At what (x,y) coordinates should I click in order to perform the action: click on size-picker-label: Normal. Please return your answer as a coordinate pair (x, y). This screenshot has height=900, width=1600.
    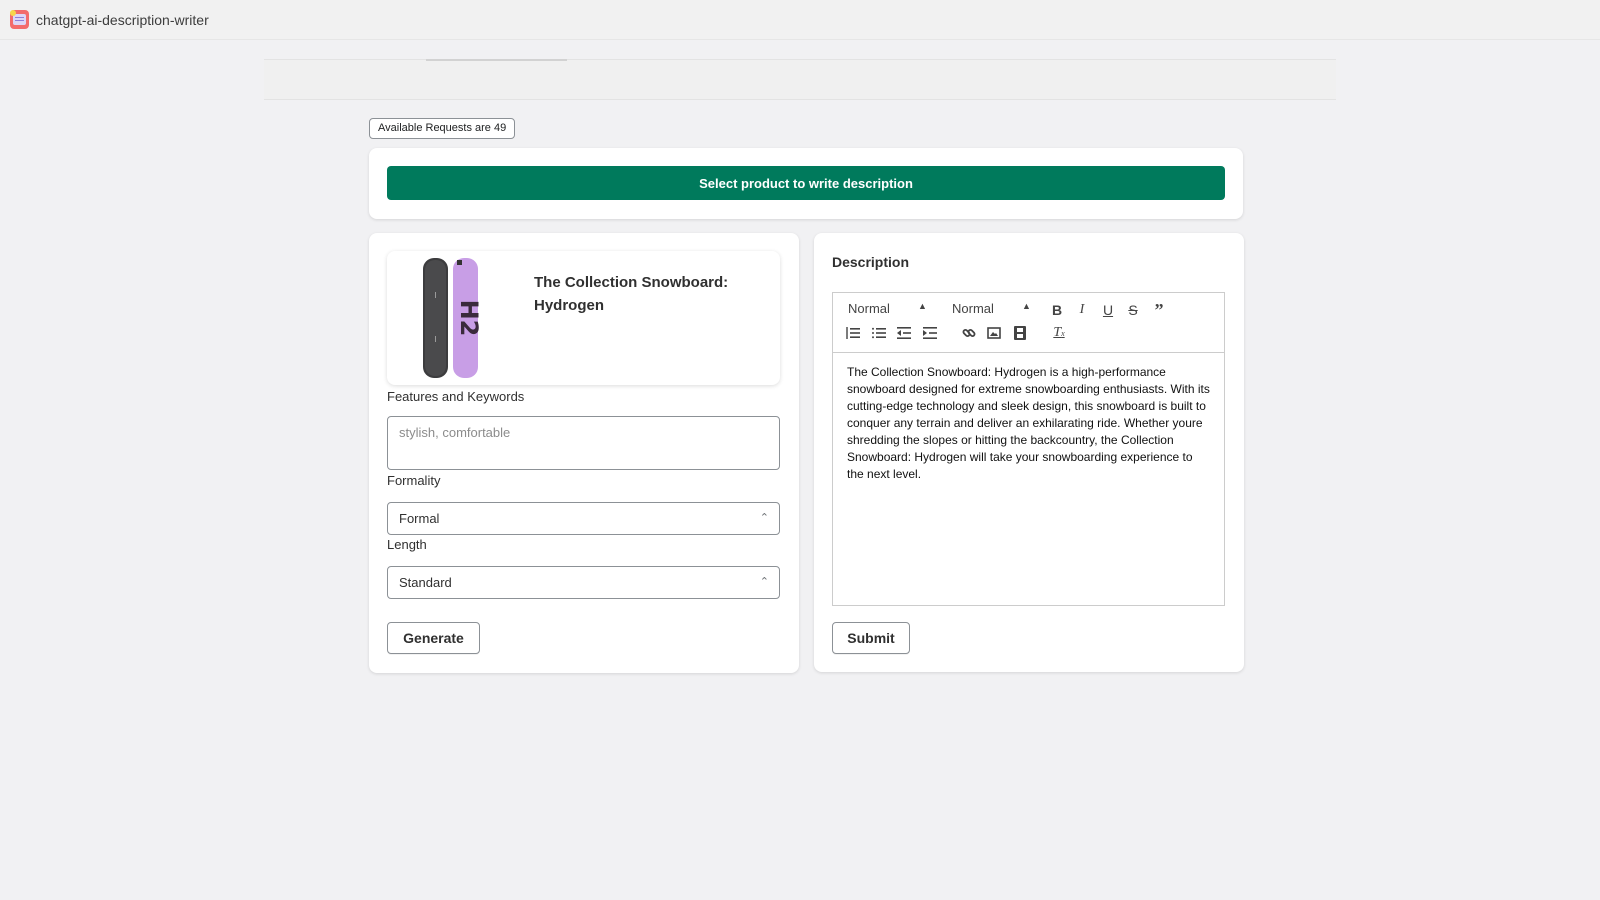
    Looking at the image, I should click on (973, 308).